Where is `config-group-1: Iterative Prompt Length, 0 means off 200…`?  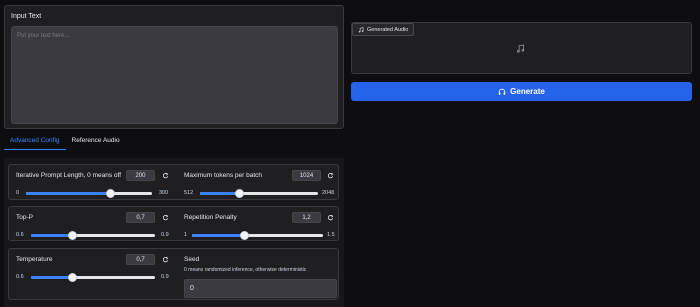
config-group-1: Iterative Prompt Length, 0 means off 200… is located at coordinates (173, 182).